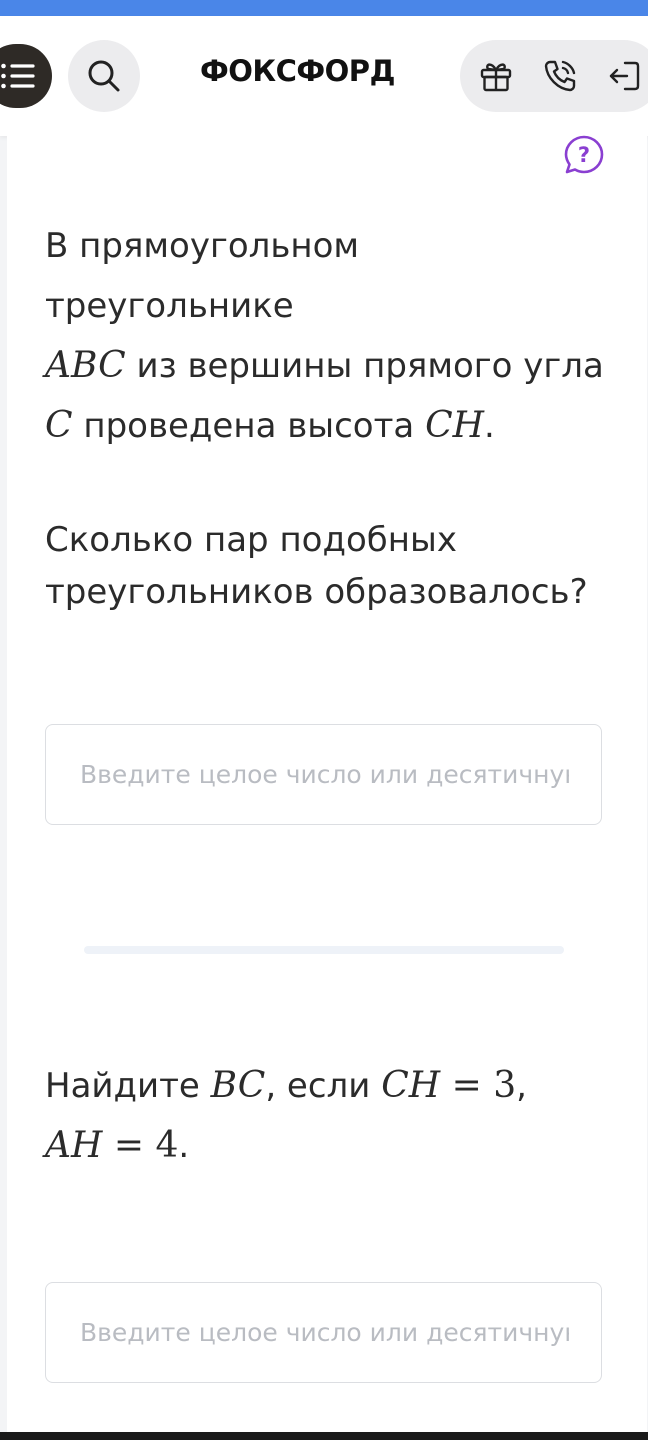  I want to click on statement-text: из вершины прямого угла, so click(364, 366).